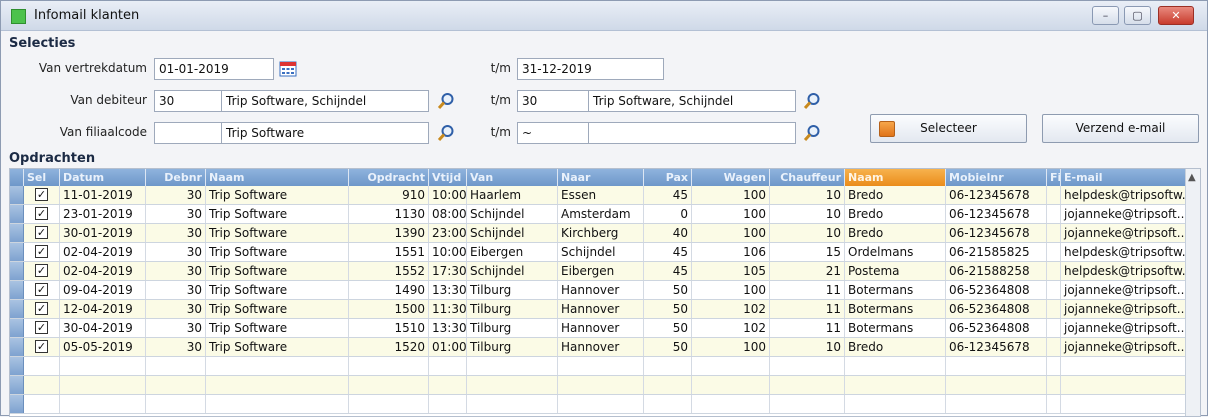  I want to click on chauffeur-naam-cell, so click(895, 404).